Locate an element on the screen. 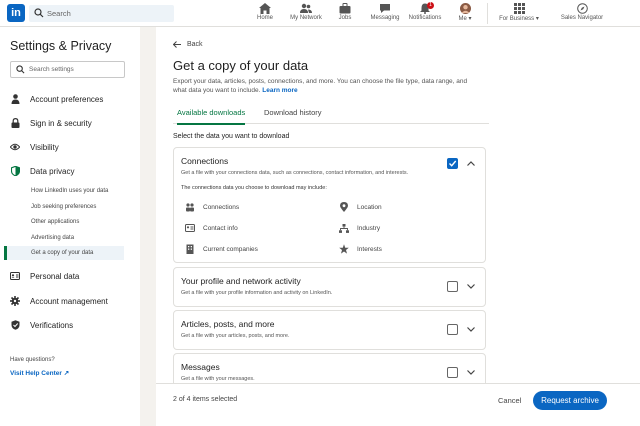 Image resolution: width=640 pixels, height=426 pixels. nav-for-business: For Business ▾ is located at coordinates (519, 12).